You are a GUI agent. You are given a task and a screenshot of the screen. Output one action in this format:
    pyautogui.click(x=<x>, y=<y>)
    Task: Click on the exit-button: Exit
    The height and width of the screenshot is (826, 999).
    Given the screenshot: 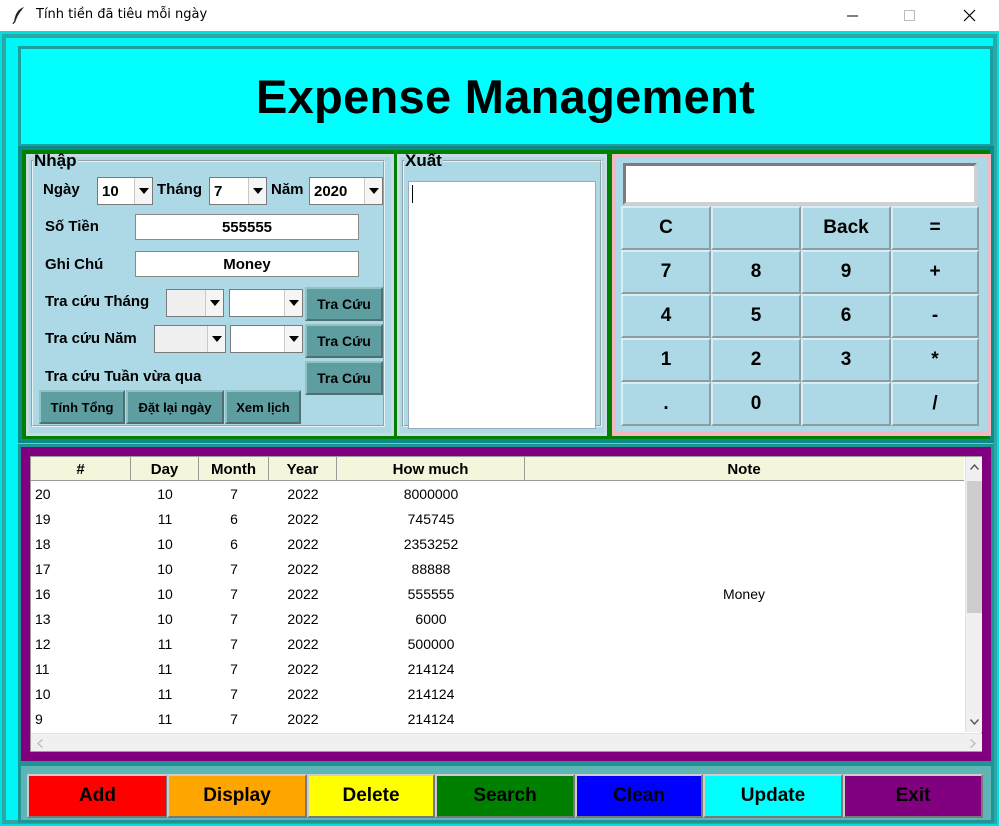 What is the action you would take?
    pyautogui.click(x=913, y=796)
    